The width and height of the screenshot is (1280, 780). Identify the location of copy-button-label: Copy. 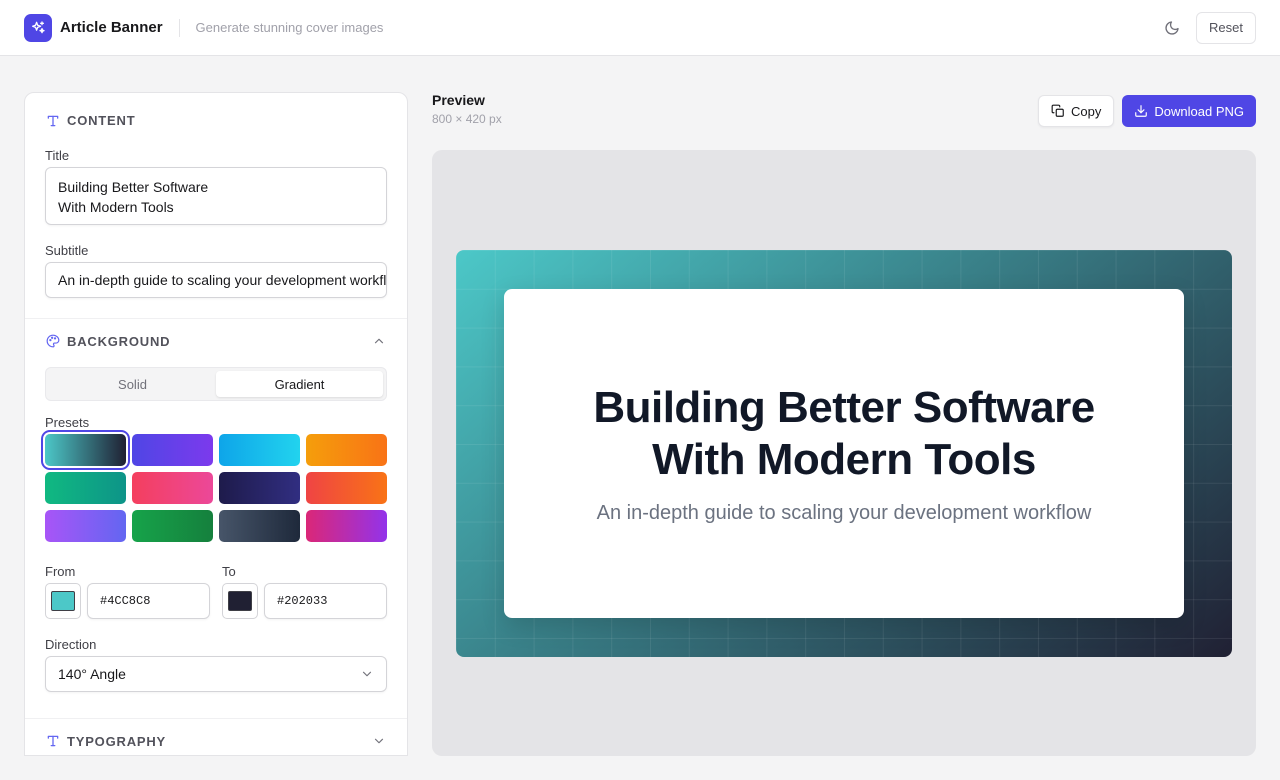
(1086, 111).